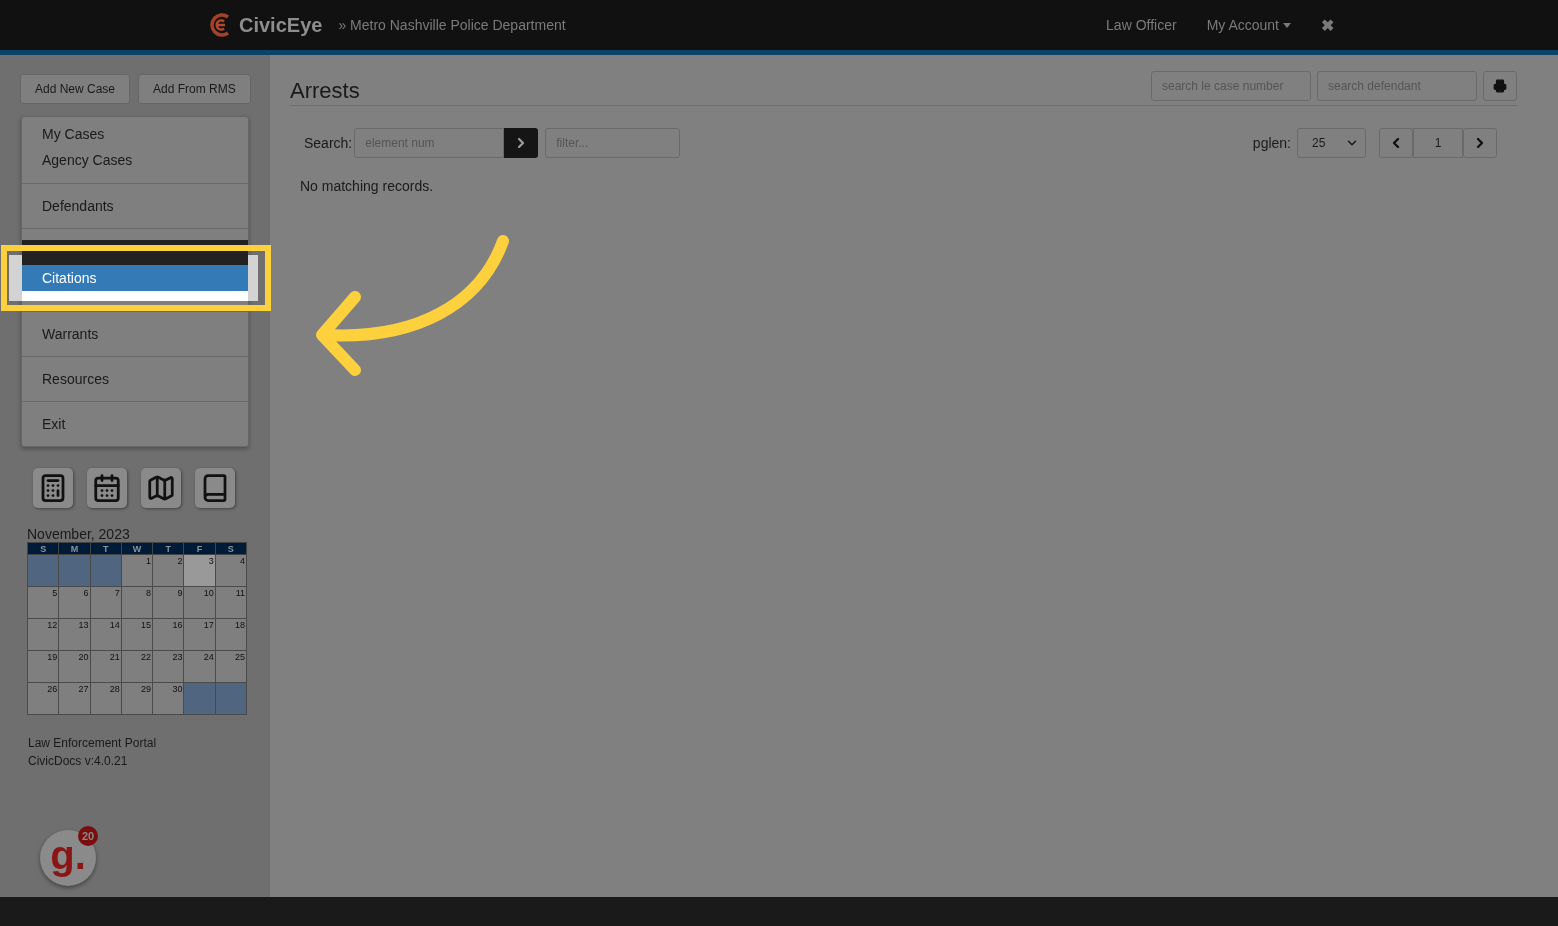  What do you see at coordinates (137, 548) in the screenshot?
I see `weekday-header: W` at bounding box center [137, 548].